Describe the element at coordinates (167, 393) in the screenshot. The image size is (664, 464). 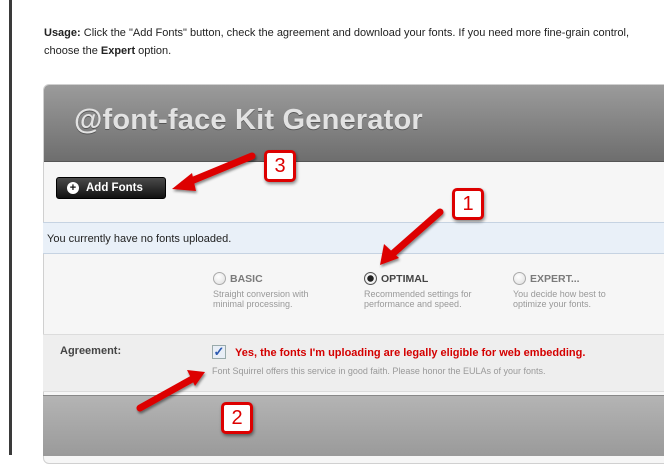
I see `arrow-2-shaft` at that location.